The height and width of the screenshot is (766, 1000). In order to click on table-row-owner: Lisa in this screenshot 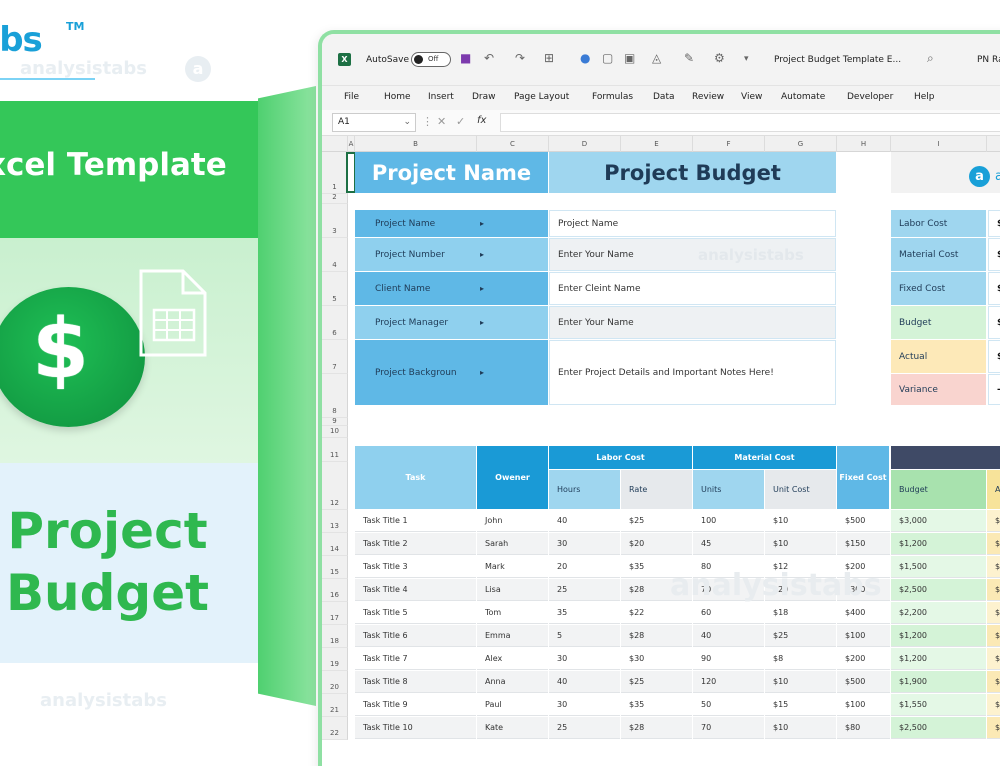, I will do `click(512, 590)`.